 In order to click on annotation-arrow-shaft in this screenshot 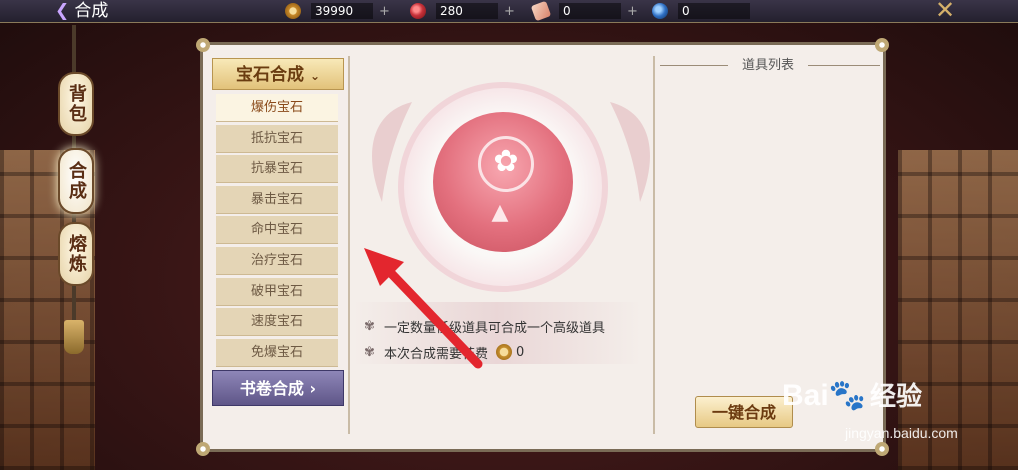, I will do `click(433, 317)`.